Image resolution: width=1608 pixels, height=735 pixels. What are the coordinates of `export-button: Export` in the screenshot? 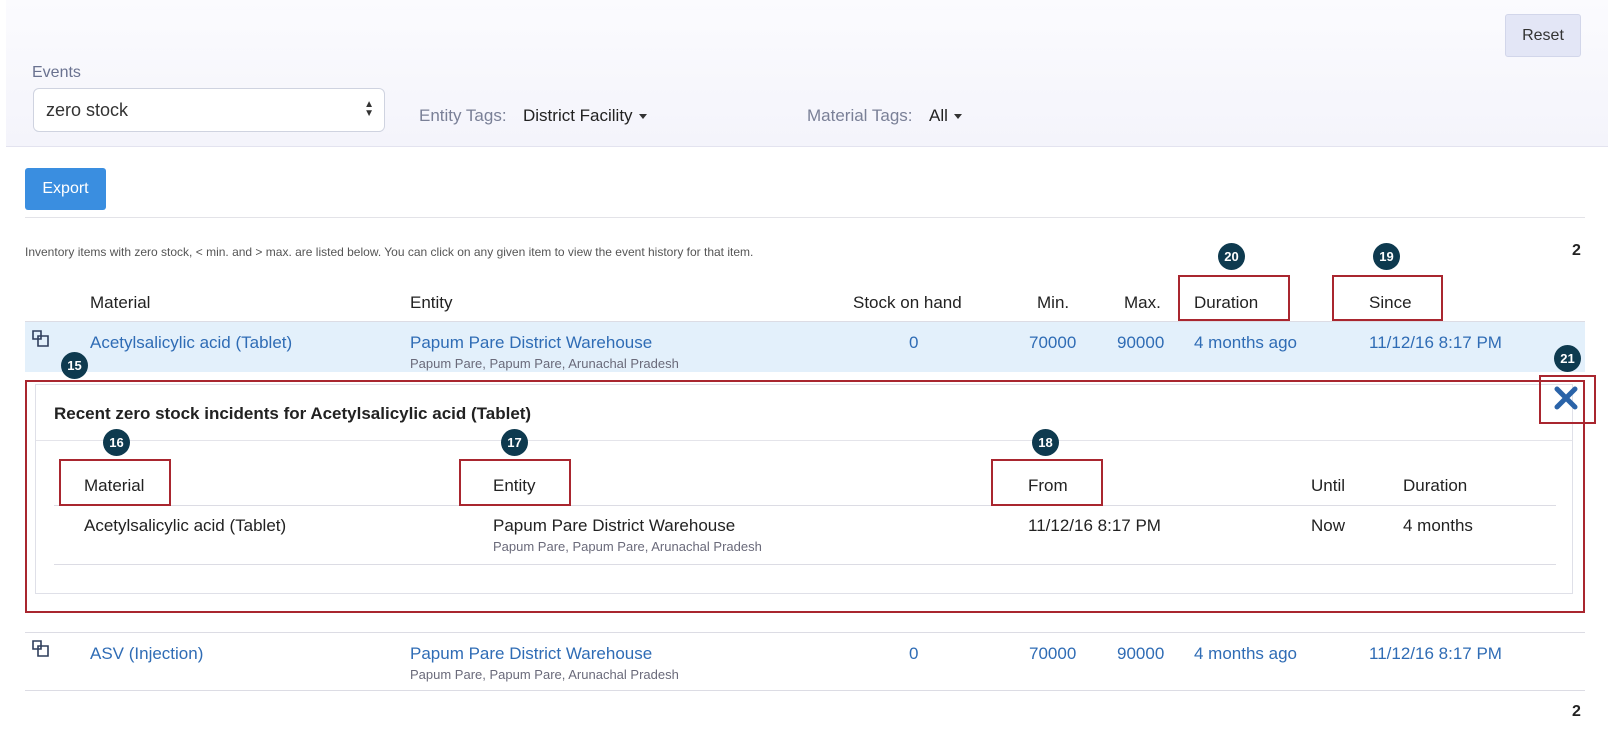 It's located at (65, 189).